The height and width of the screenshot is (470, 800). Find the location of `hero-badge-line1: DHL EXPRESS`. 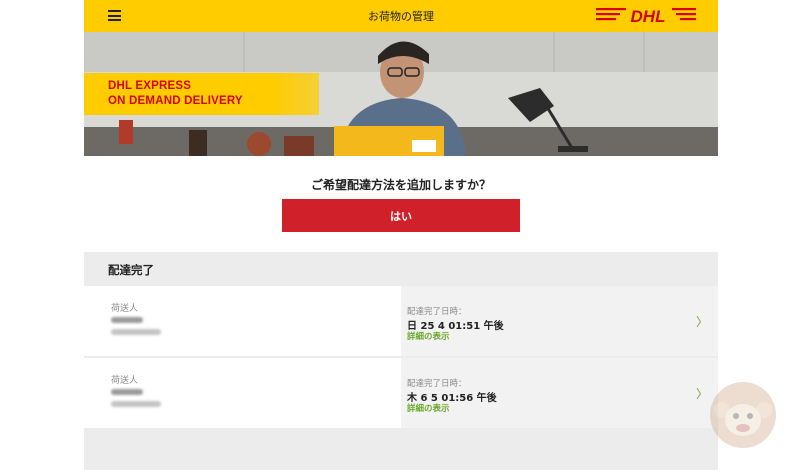

hero-badge-line1: DHL EXPRESS is located at coordinates (150, 86).